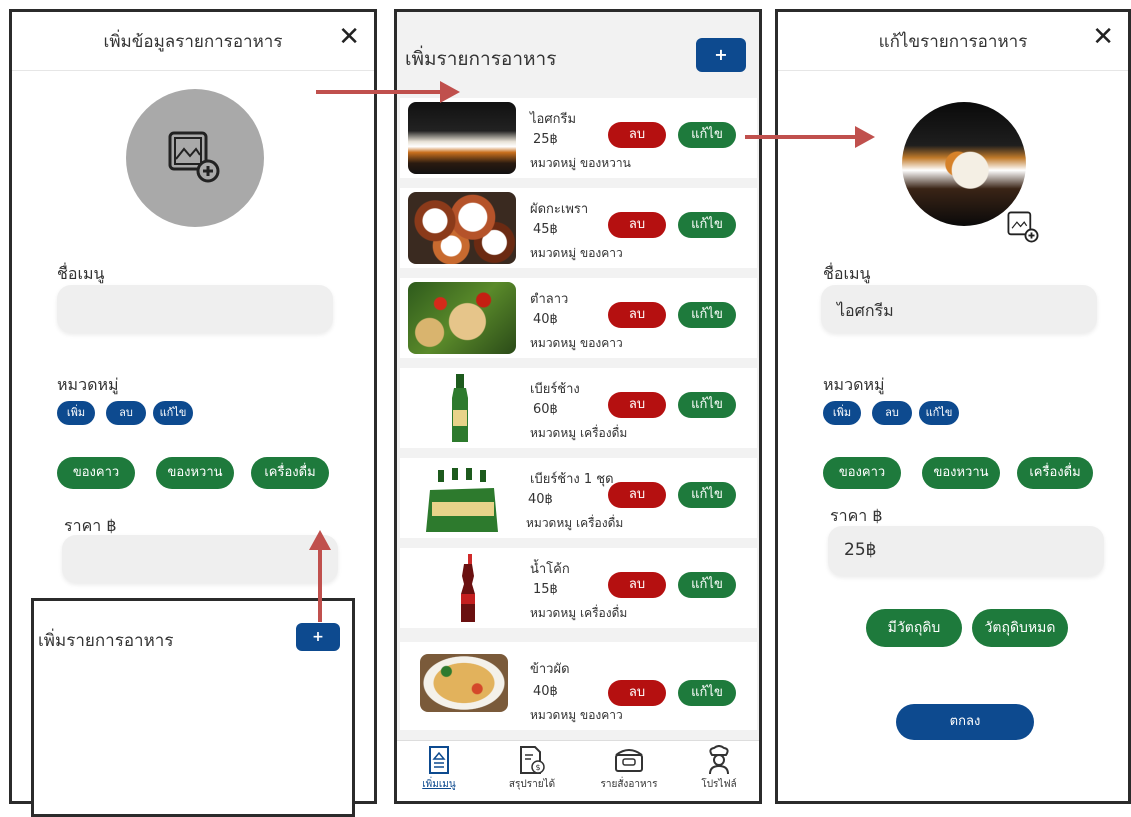 The width and height of the screenshot is (1131, 817). What do you see at coordinates (550, 669) in the screenshot?
I see `food-name: ข้าวผัด` at bounding box center [550, 669].